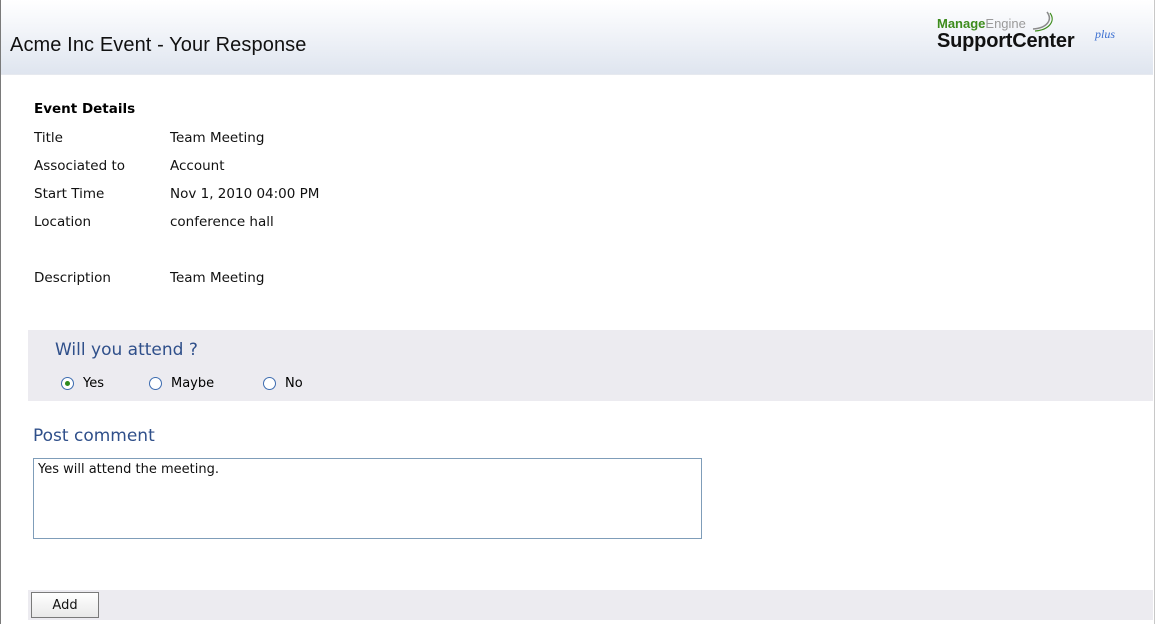  Describe the element at coordinates (72, 278) in the screenshot. I see `detail-label: Description` at that location.